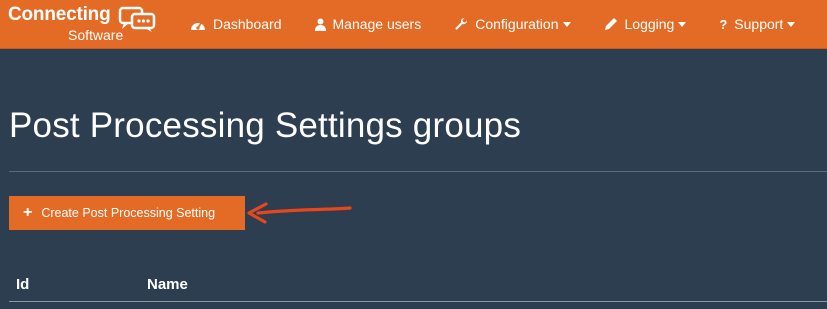 Image resolution: width=827 pixels, height=309 pixels. I want to click on create-button-label: Create Post Processing Setting, so click(128, 213).